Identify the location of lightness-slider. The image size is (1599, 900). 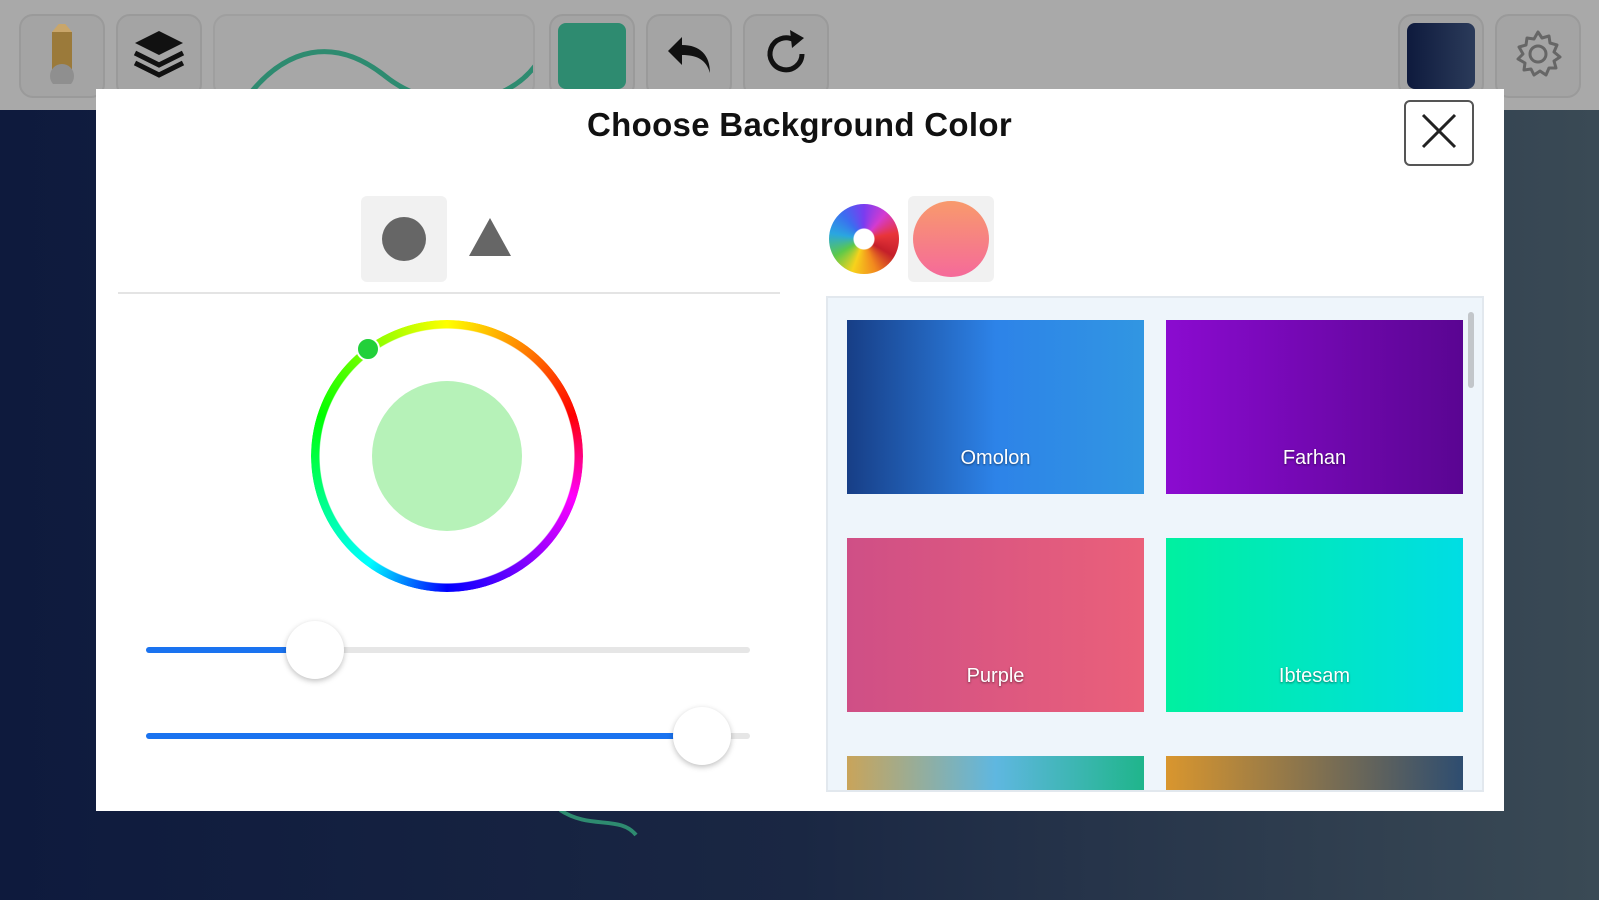
(448, 736).